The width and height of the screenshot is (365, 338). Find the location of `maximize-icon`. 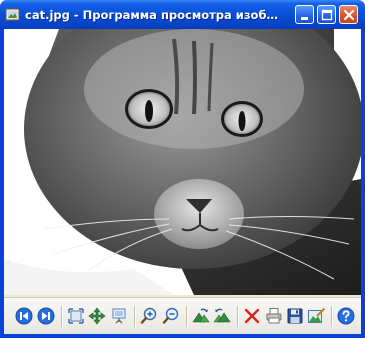

maximize-icon is located at coordinates (327, 15).